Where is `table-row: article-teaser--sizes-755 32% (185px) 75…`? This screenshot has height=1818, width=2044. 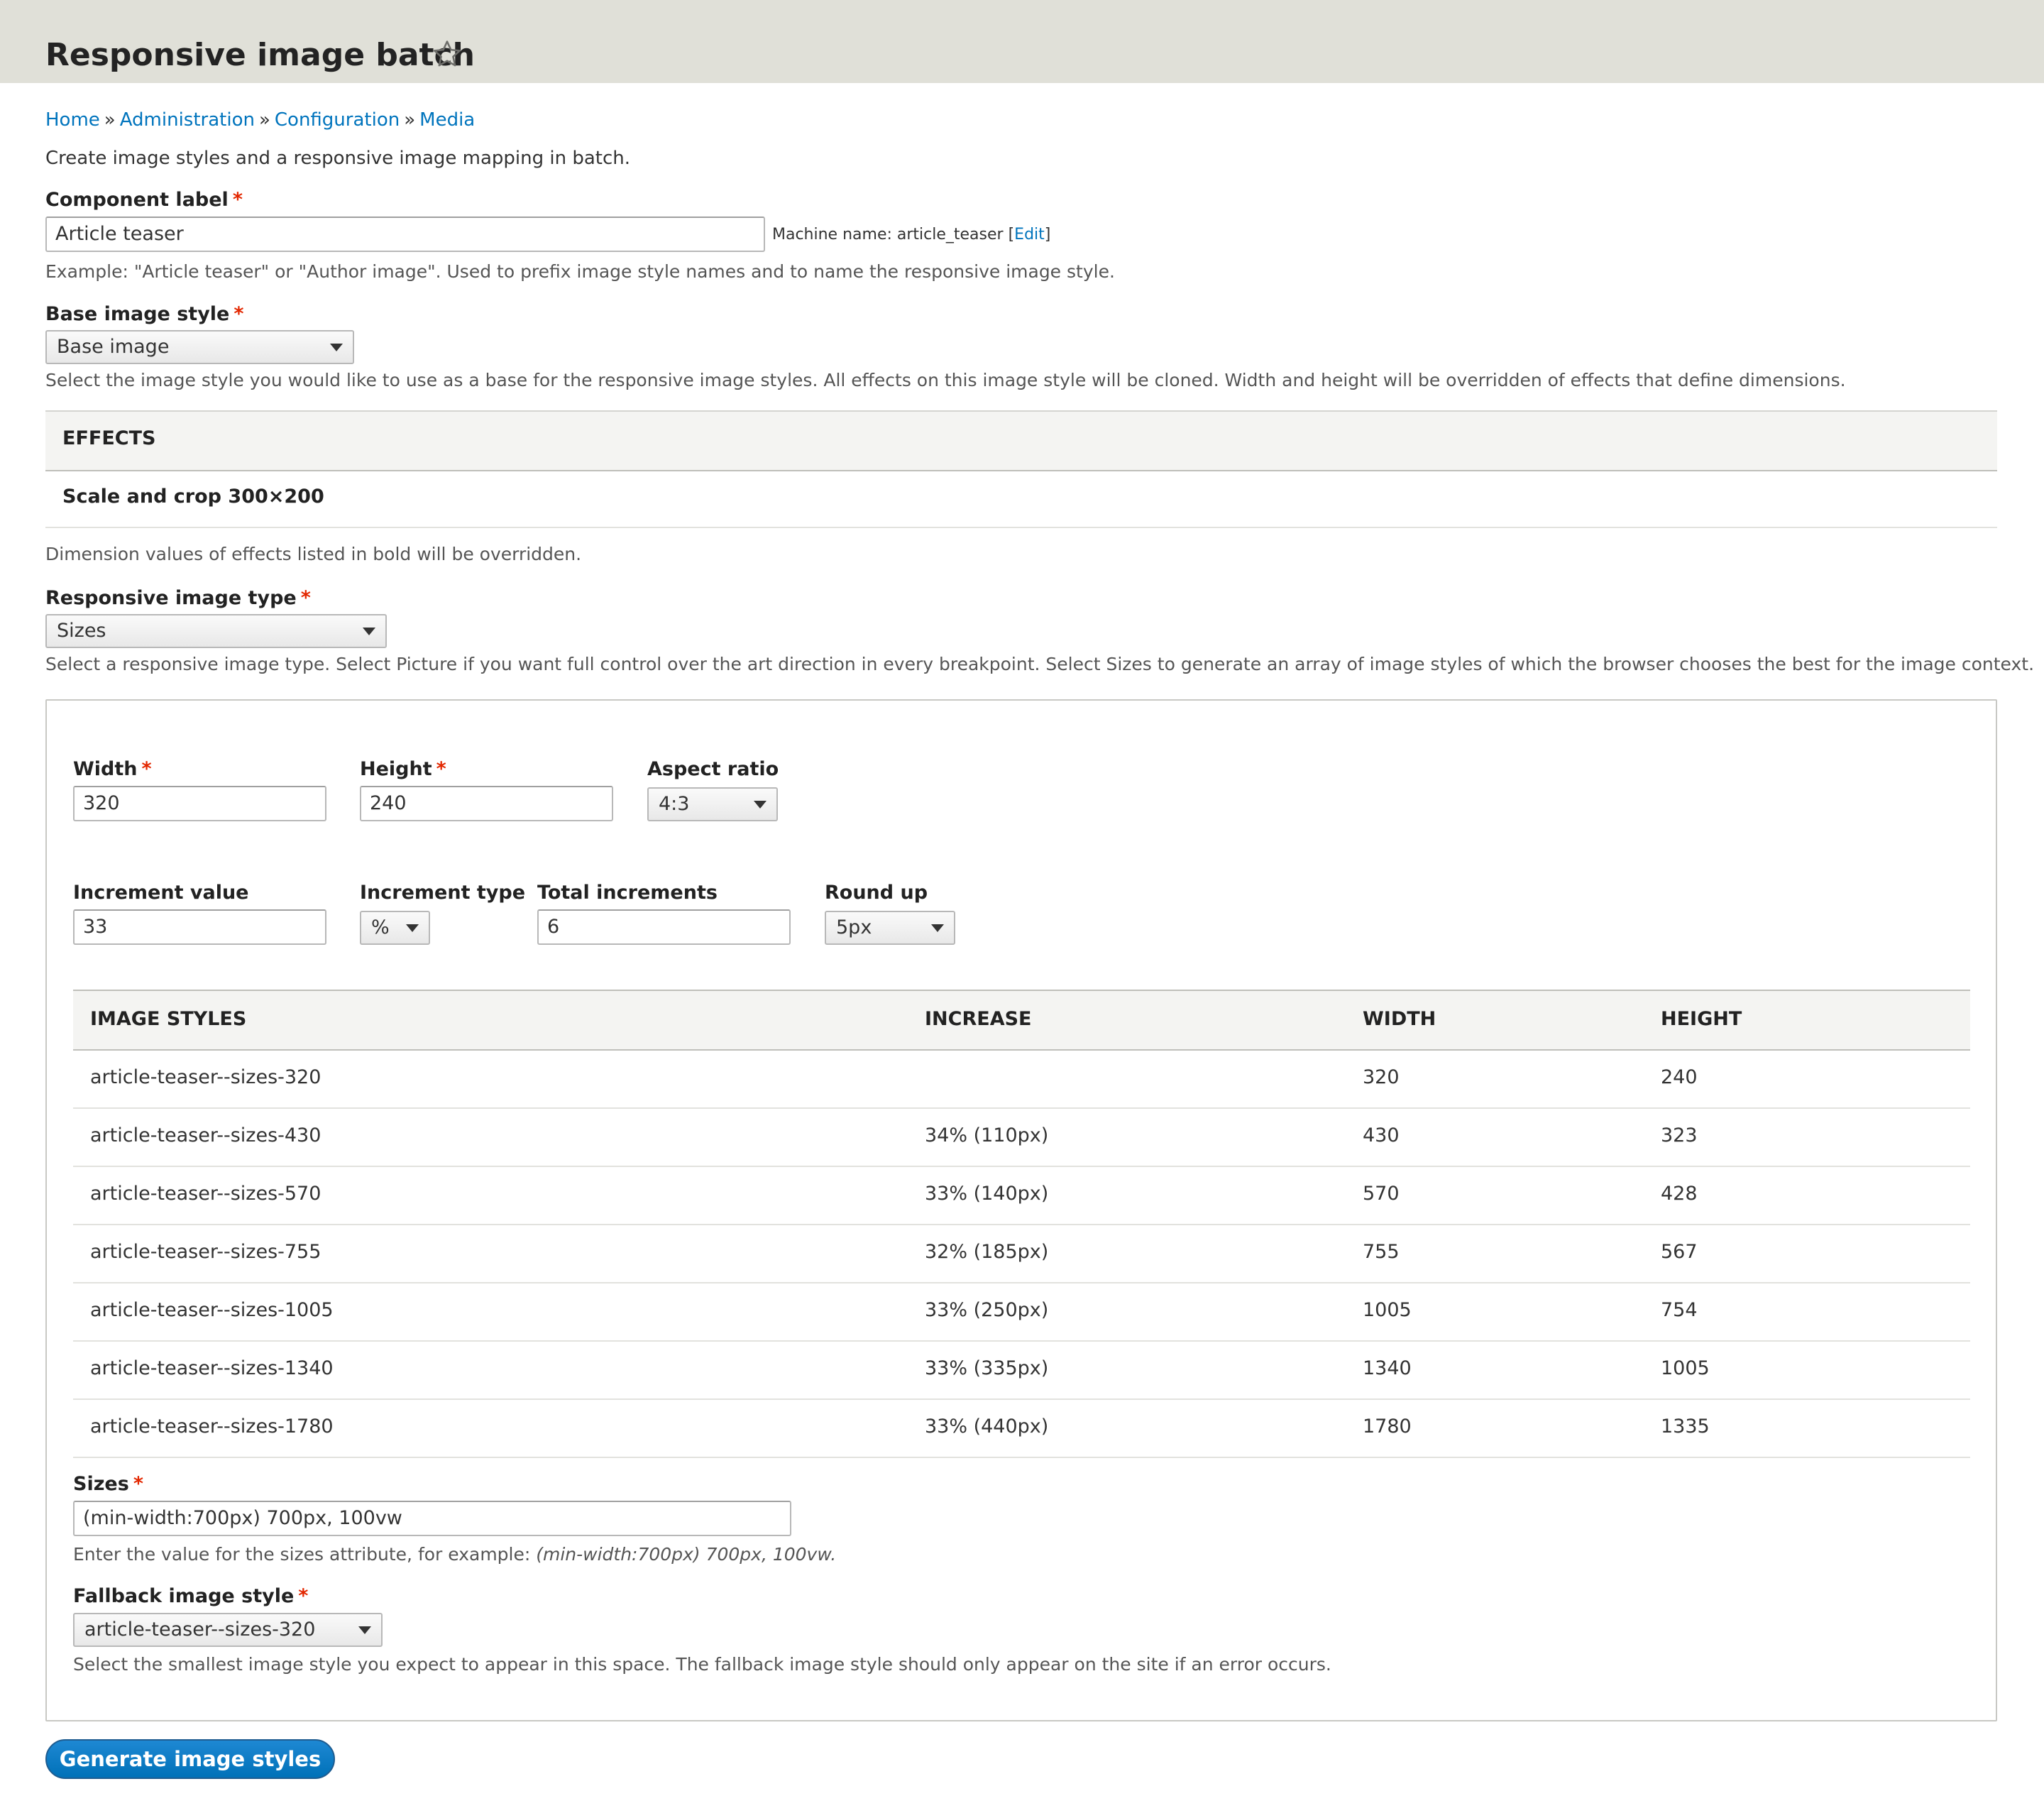
table-row: article-teaser--sizes-755 32% (185px) 75… is located at coordinates (1022, 1253).